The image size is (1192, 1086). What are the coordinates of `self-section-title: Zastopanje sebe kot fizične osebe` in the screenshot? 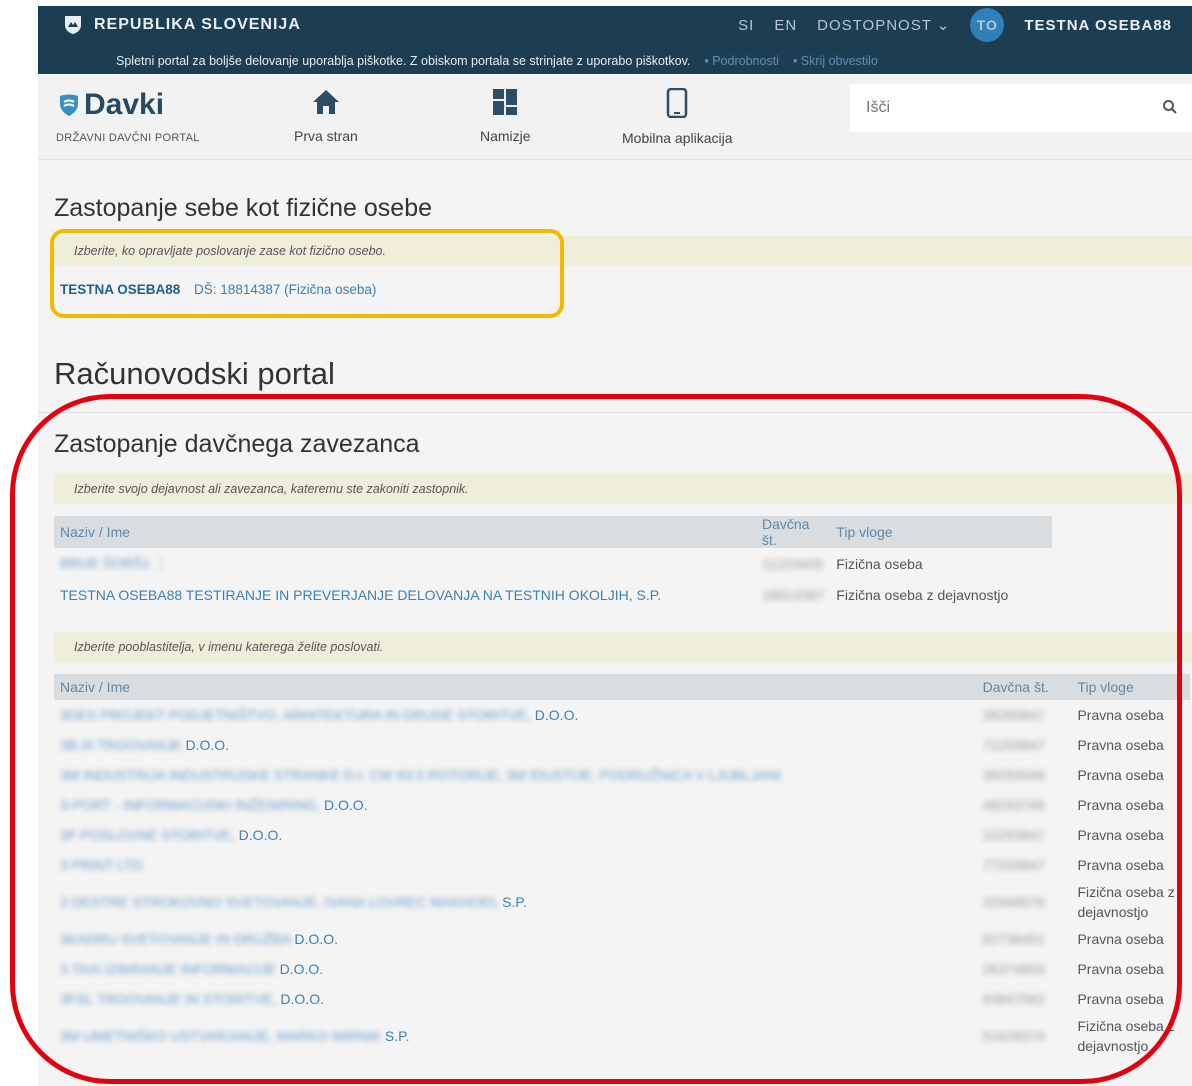 It's located at (243, 208).